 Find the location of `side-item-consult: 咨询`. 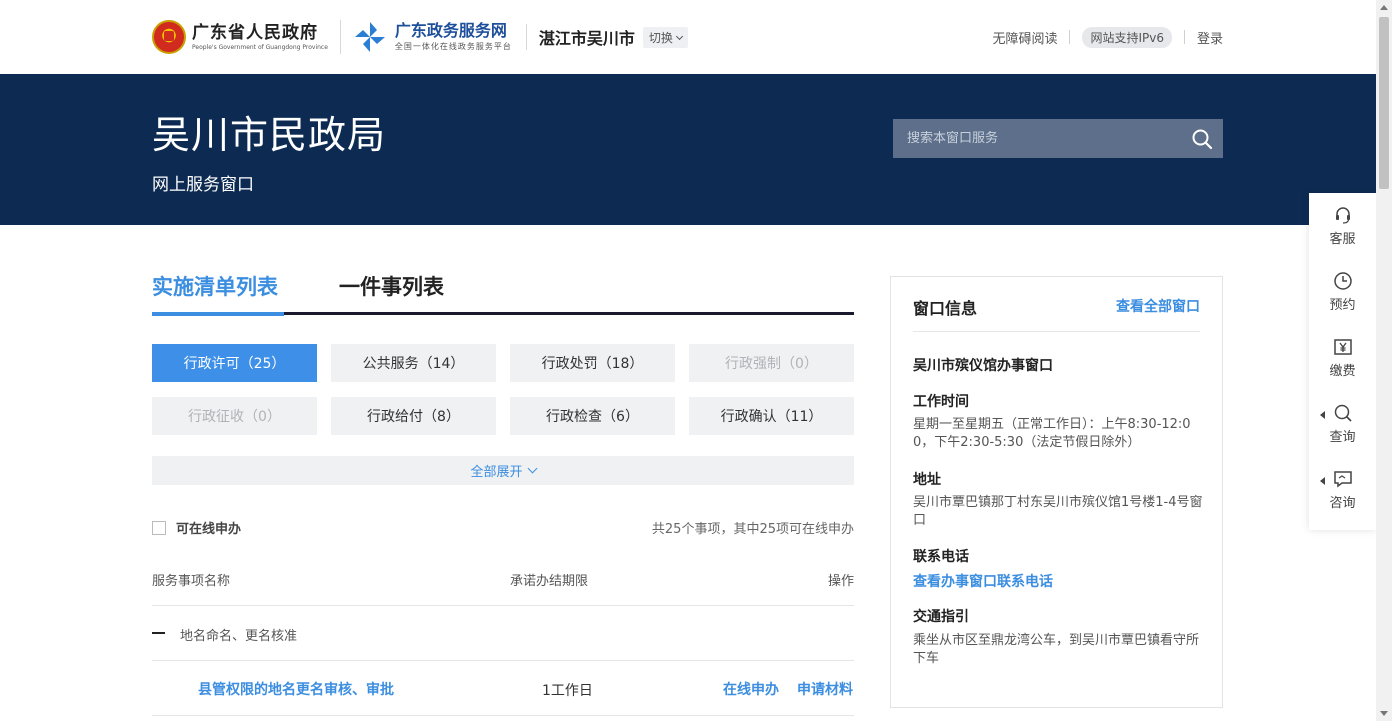

side-item-consult: 咨询 is located at coordinates (1342, 490).